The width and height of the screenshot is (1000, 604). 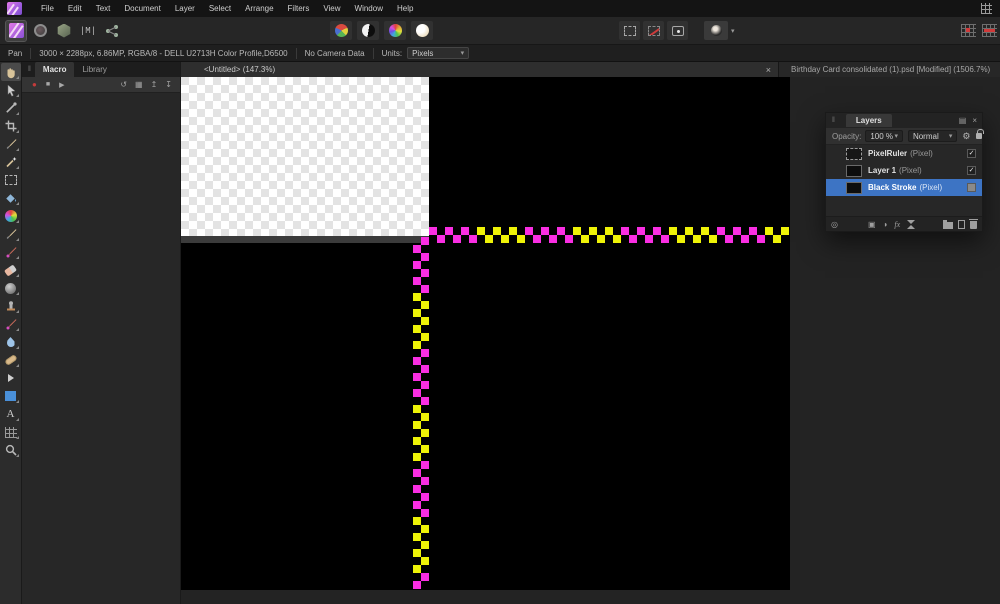 What do you see at coordinates (904, 187) in the screenshot?
I see `layer-row-black-stroke: Black Stroke (Pixel)` at bounding box center [904, 187].